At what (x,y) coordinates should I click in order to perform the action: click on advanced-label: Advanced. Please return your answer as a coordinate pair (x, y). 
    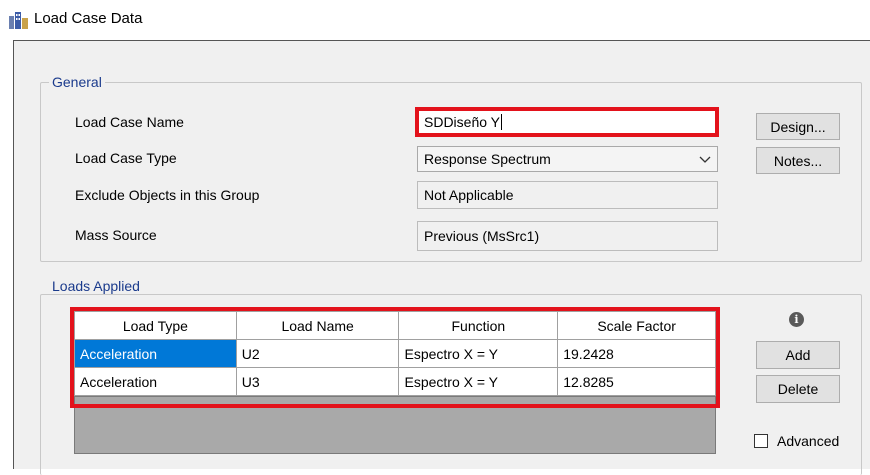
    Looking at the image, I should click on (808, 441).